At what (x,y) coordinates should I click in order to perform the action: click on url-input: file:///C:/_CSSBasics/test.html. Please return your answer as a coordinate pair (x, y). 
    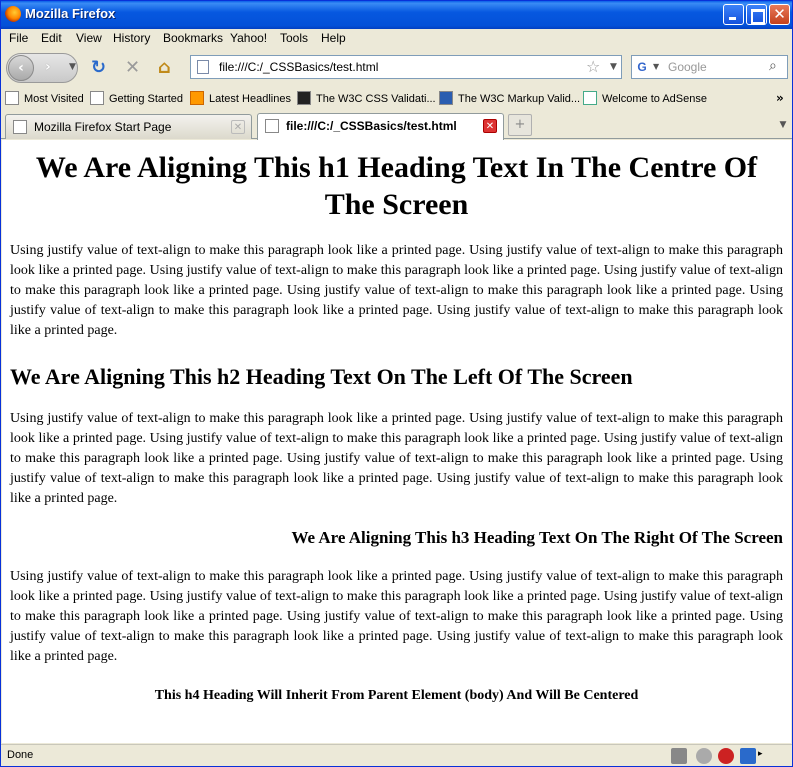
    Looking at the image, I should click on (298, 67).